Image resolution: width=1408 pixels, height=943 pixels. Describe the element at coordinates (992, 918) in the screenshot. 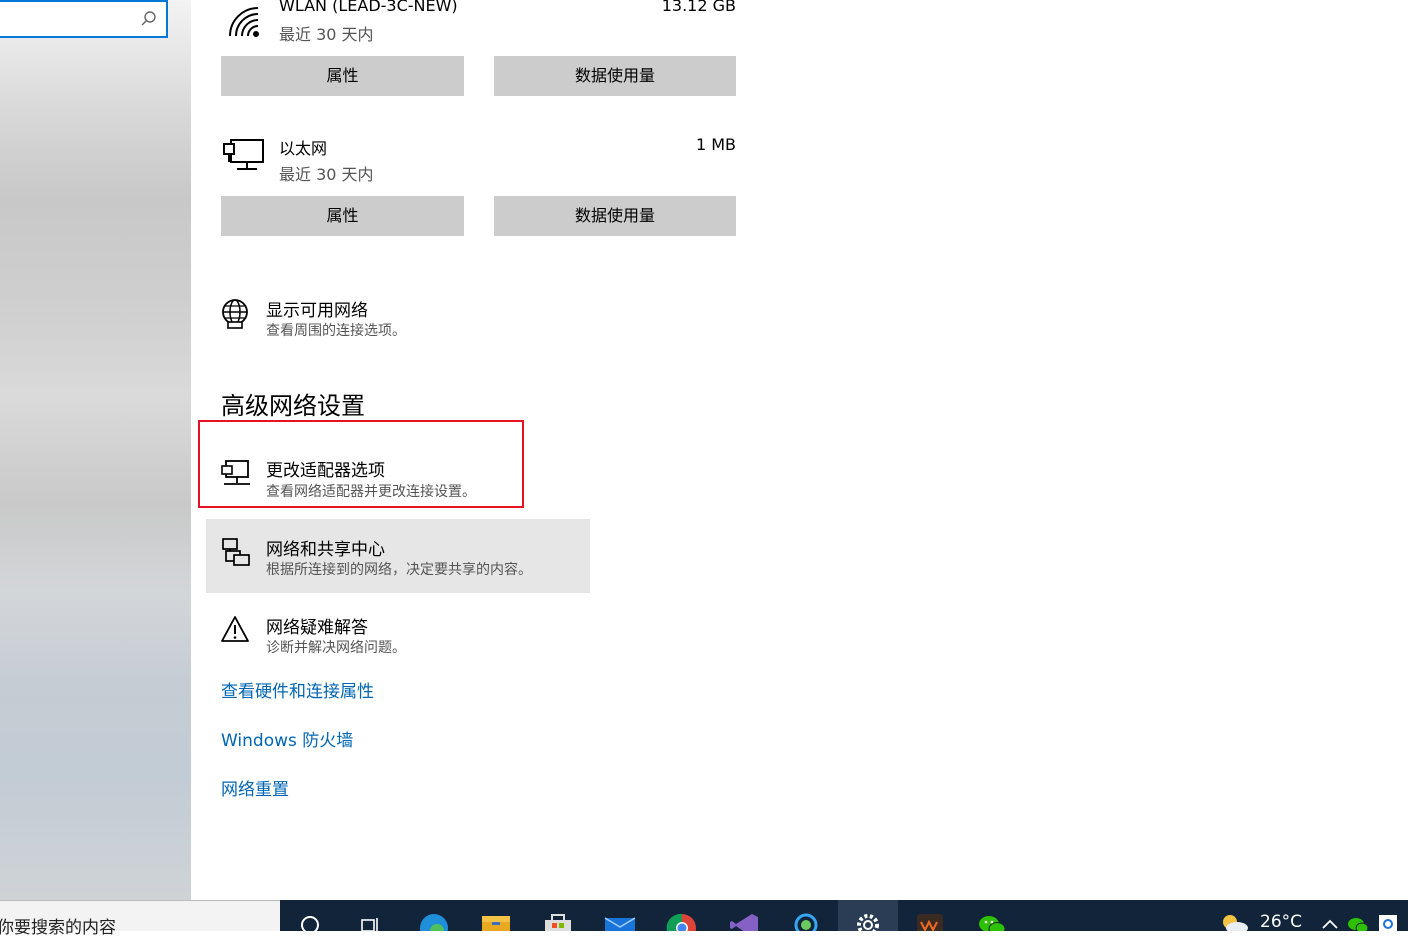

I see `wechat-icon` at that location.